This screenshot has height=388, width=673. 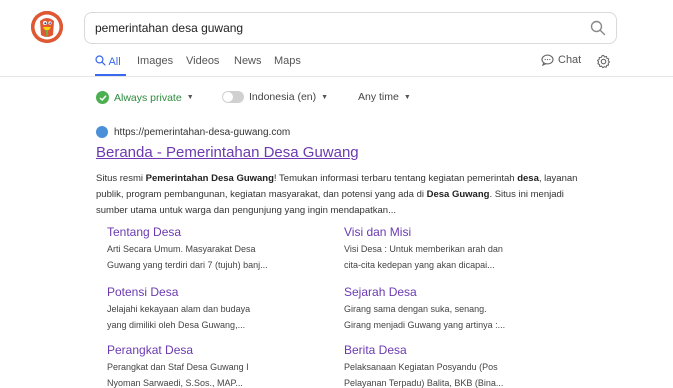 What do you see at coordinates (415, 309) in the screenshot?
I see `sitelink-description: Girang sama dengan suka, senang.` at bounding box center [415, 309].